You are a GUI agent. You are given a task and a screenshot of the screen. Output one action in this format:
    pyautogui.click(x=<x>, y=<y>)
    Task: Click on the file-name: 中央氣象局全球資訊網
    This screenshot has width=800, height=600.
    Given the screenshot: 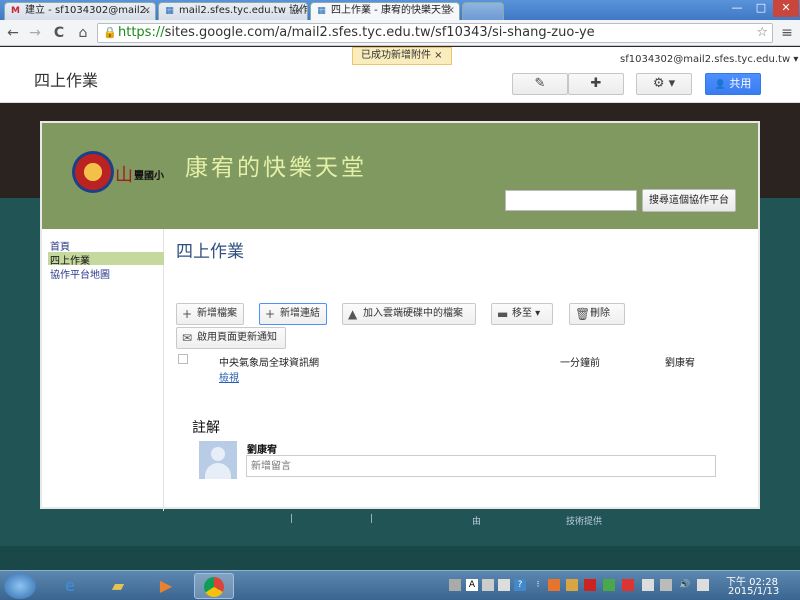 What is the action you would take?
    pyautogui.click(x=269, y=361)
    